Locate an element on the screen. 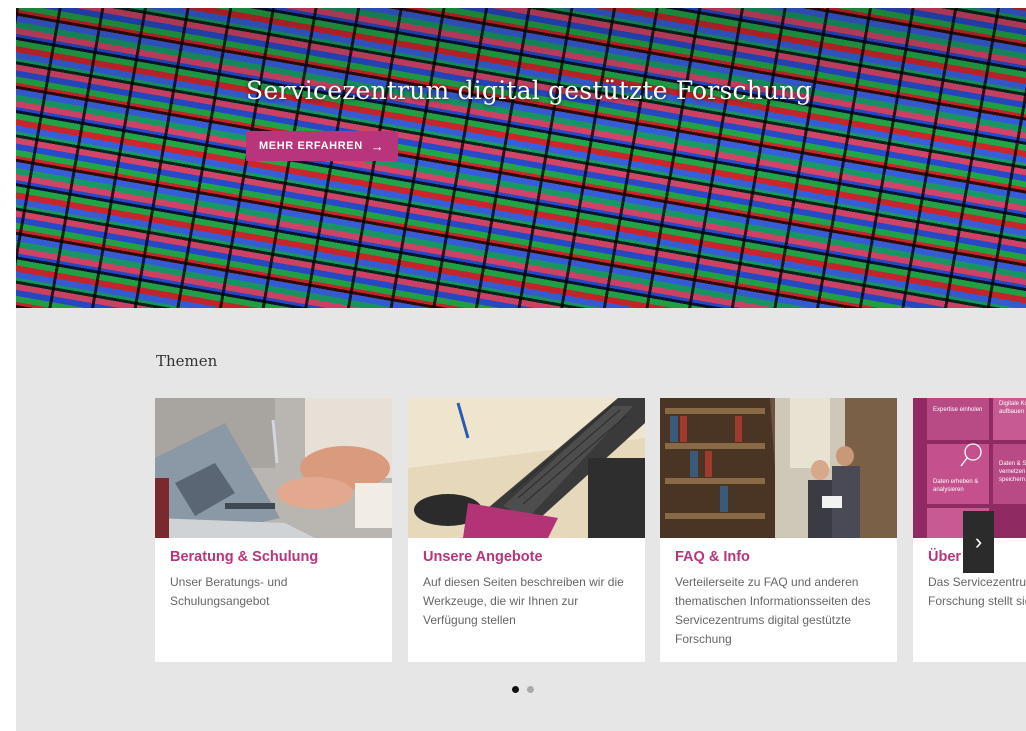 The width and height of the screenshot is (1026, 731). carousel-next-button: › is located at coordinates (978, 542).